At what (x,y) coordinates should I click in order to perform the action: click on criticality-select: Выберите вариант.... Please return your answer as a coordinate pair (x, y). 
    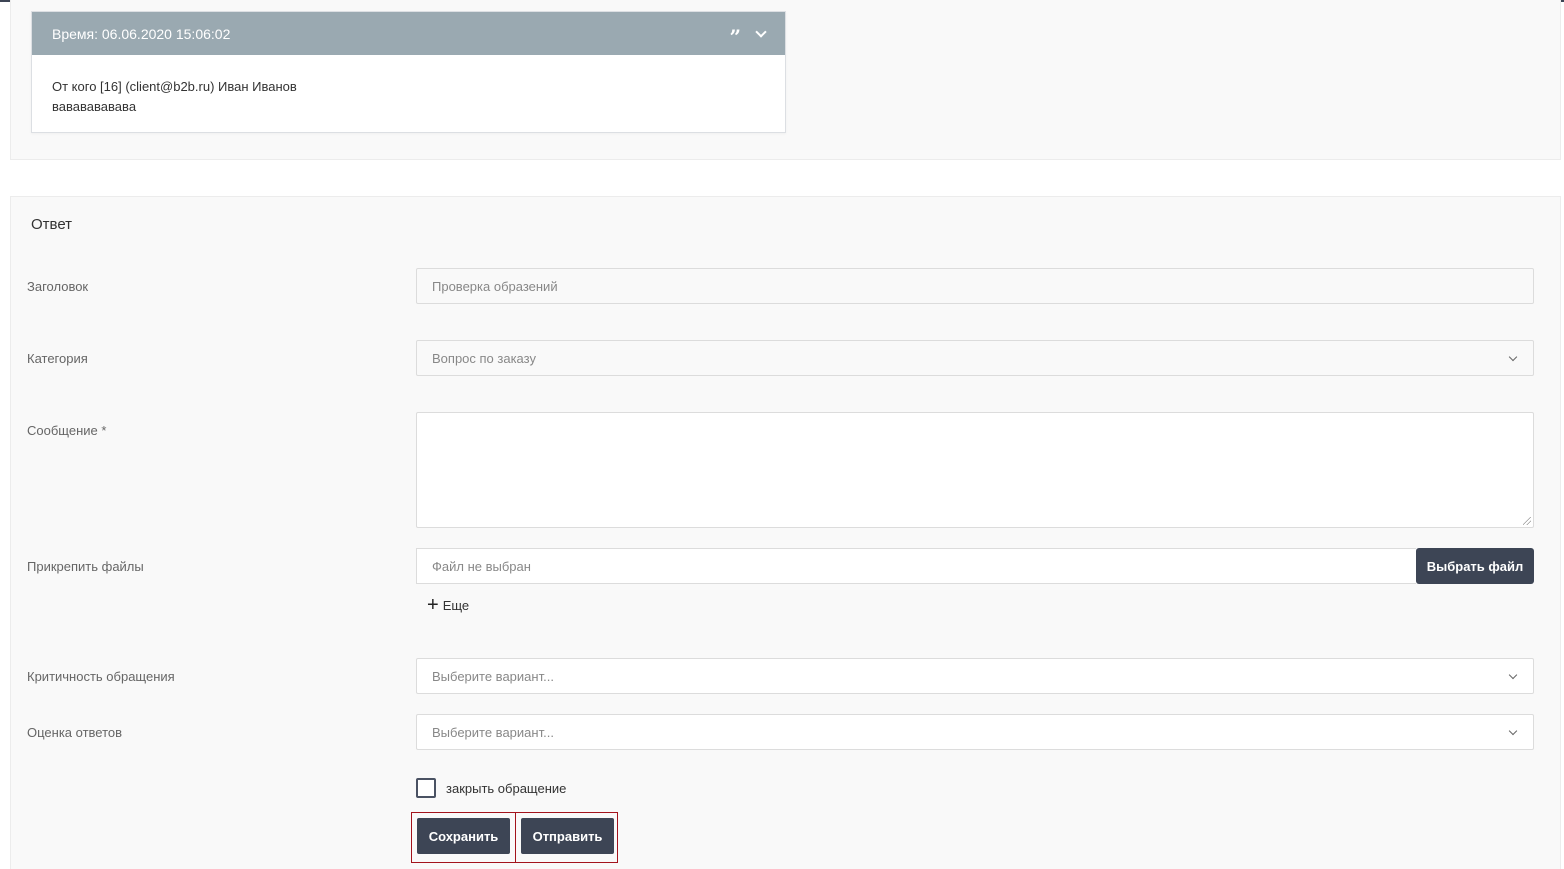
    Looking at the image, I should click on (975, 676).